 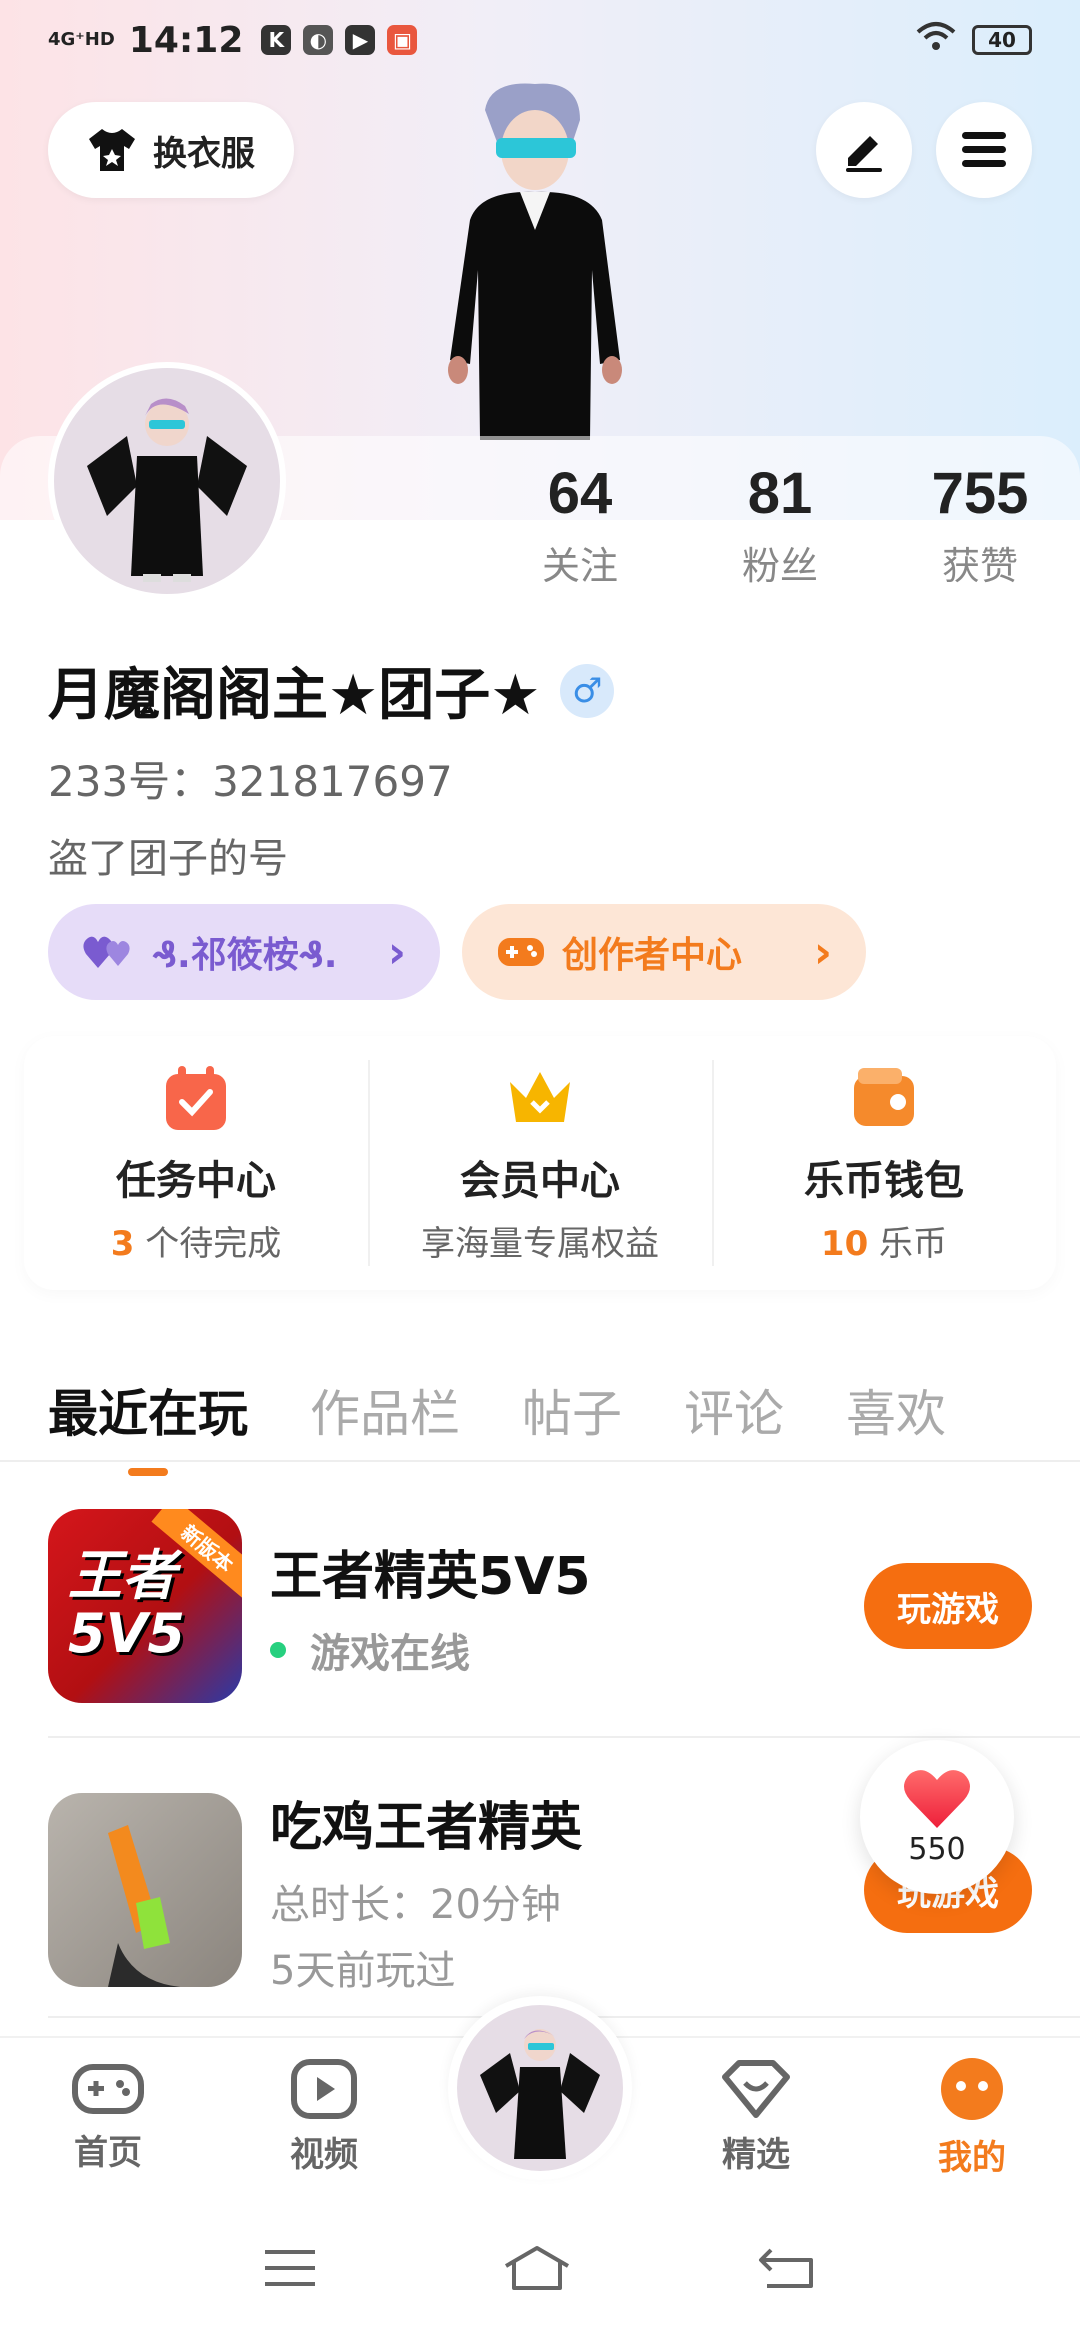 What do you see at coordinates (81, 39) in the screenshot?
I see `network-indicator: 4G⁺HD` at bounding box center [81, 39].